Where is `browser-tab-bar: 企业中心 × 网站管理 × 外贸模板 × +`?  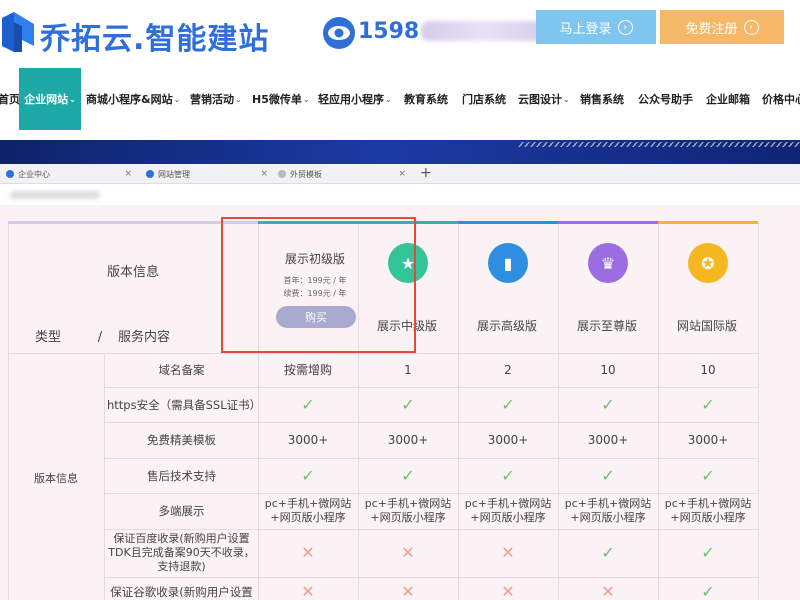 browser-tab-bar: 企业中心 × 网站管理 × 外贸模板 × + is located at coordinates (400, 174).